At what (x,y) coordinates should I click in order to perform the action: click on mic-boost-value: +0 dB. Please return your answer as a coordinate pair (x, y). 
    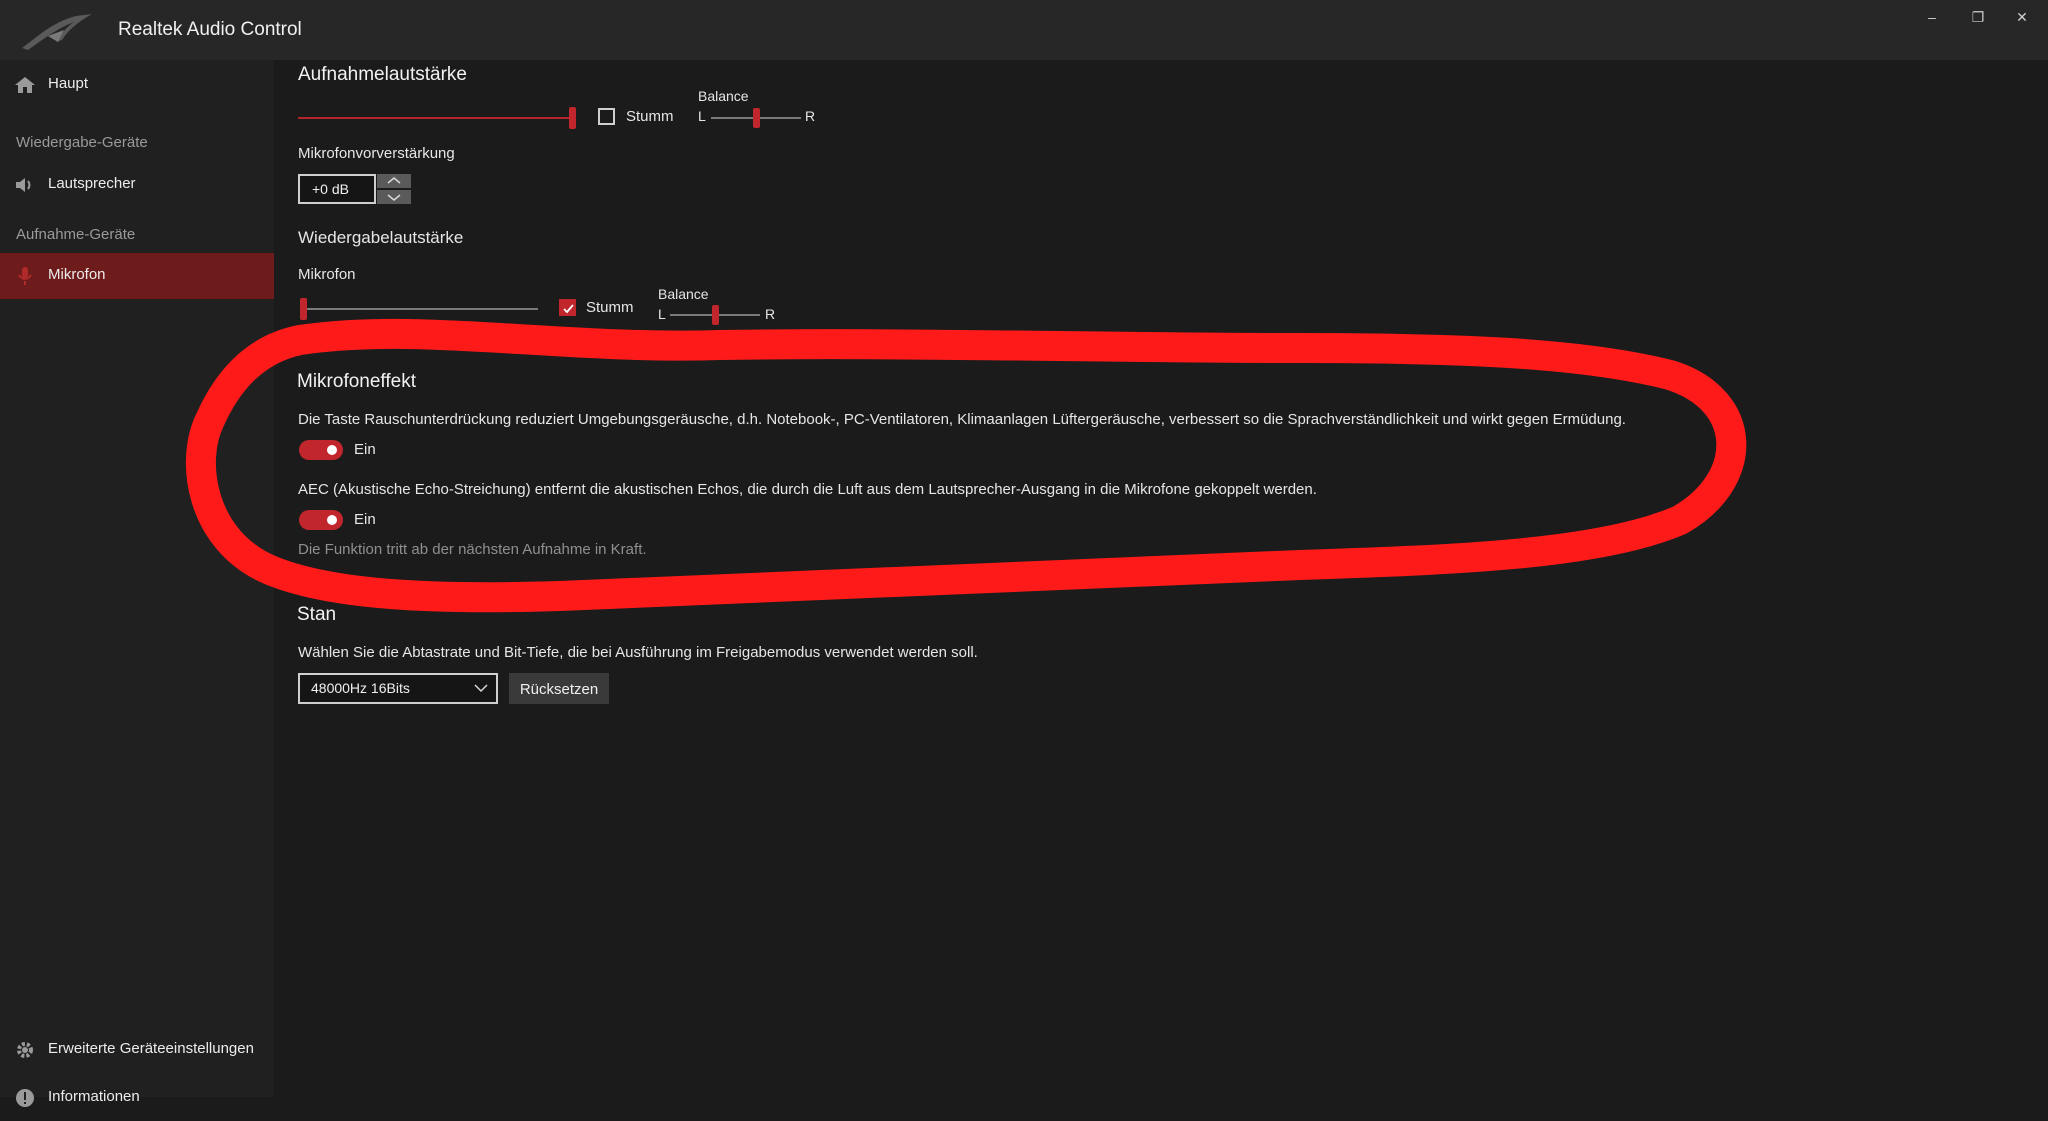
    Looking at the image, I should click on (337, 189).